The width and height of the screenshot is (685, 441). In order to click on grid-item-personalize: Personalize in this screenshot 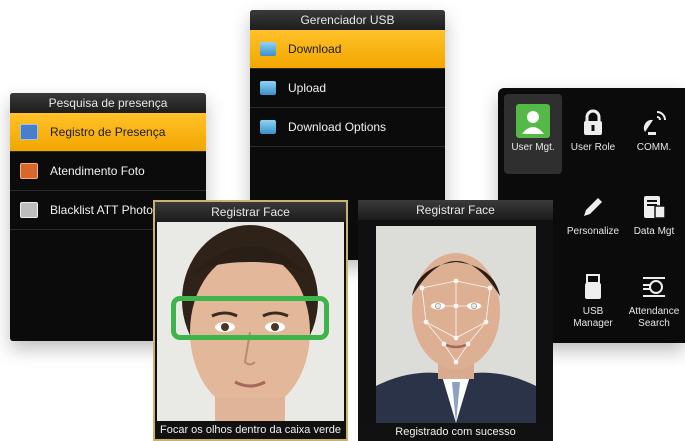, I will do `click(593, 215)`.